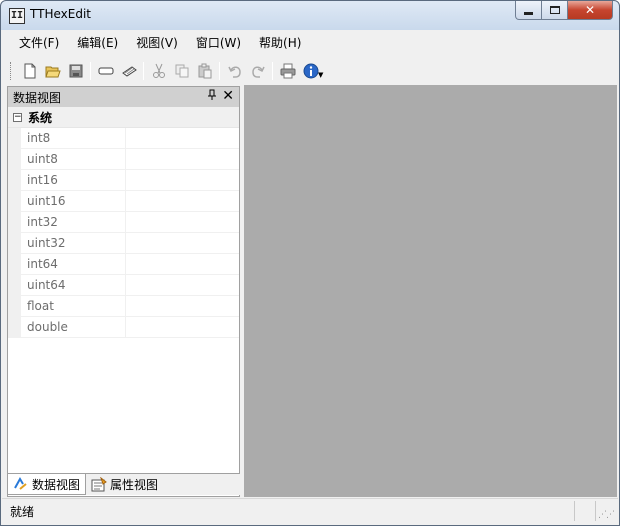 This screenshot has height=526, width=620. I want to click on property-row: uint16, so click(123, 201).